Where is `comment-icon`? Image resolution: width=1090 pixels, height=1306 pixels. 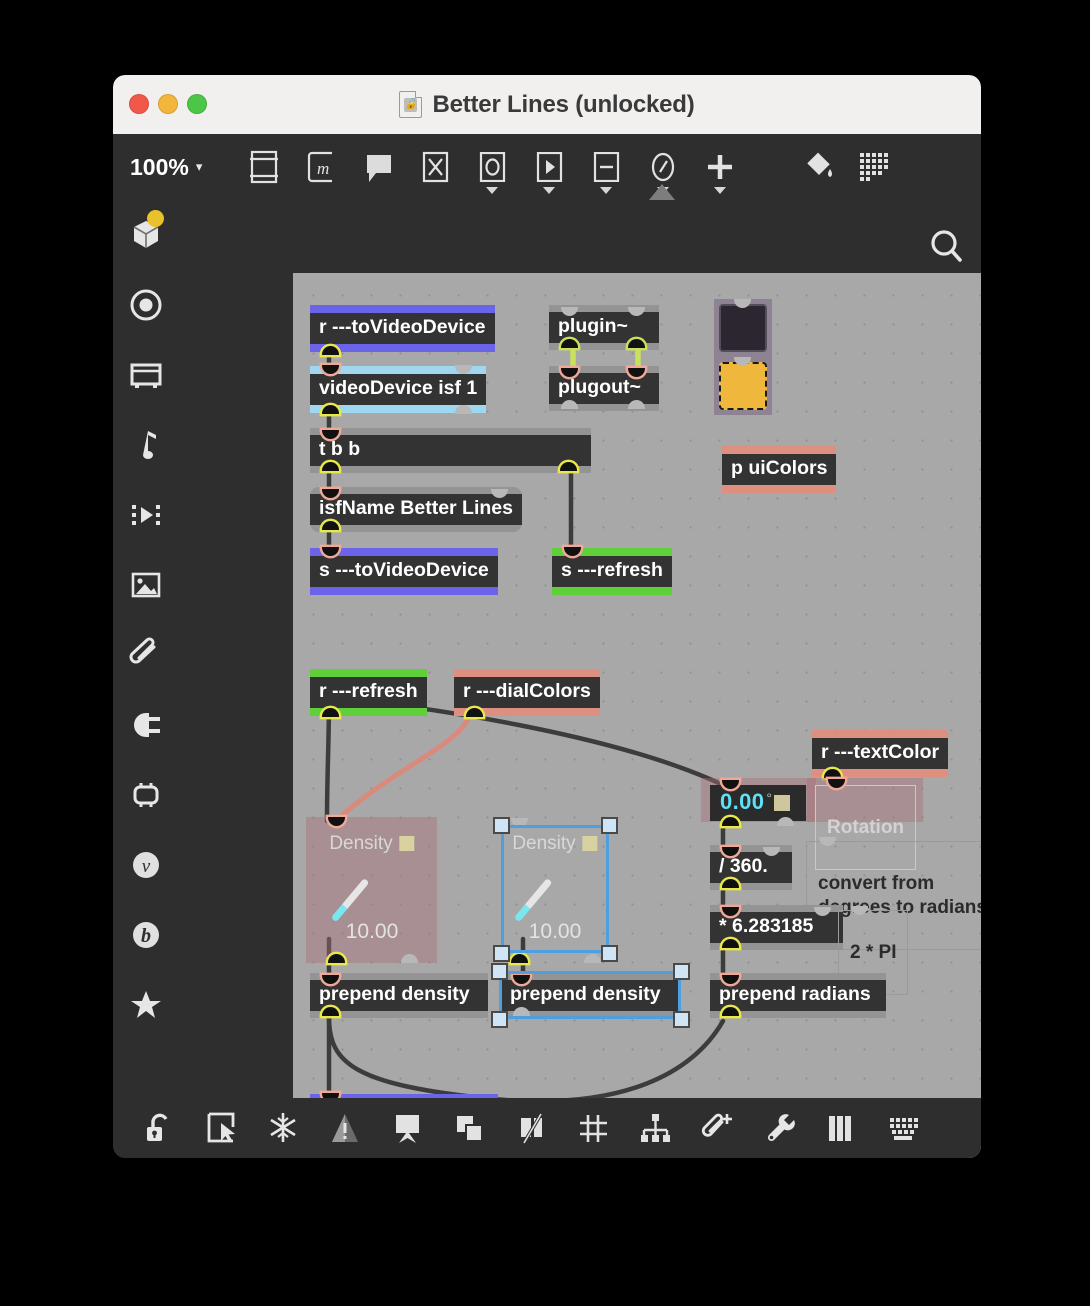 comment-icon is located at coordinates (377, 167).